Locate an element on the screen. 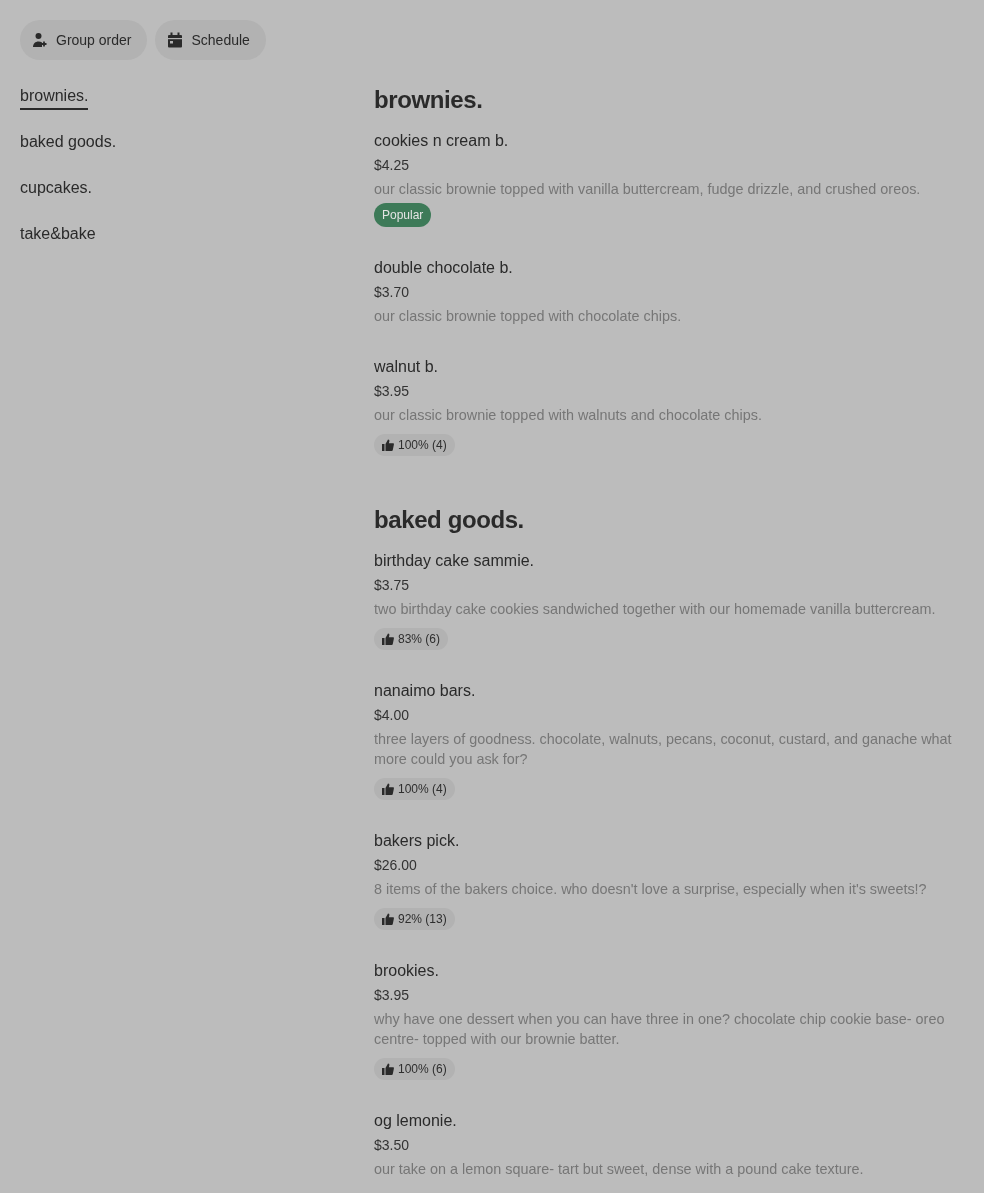  group-order-button: Group order is located at coordinates (84, 40).